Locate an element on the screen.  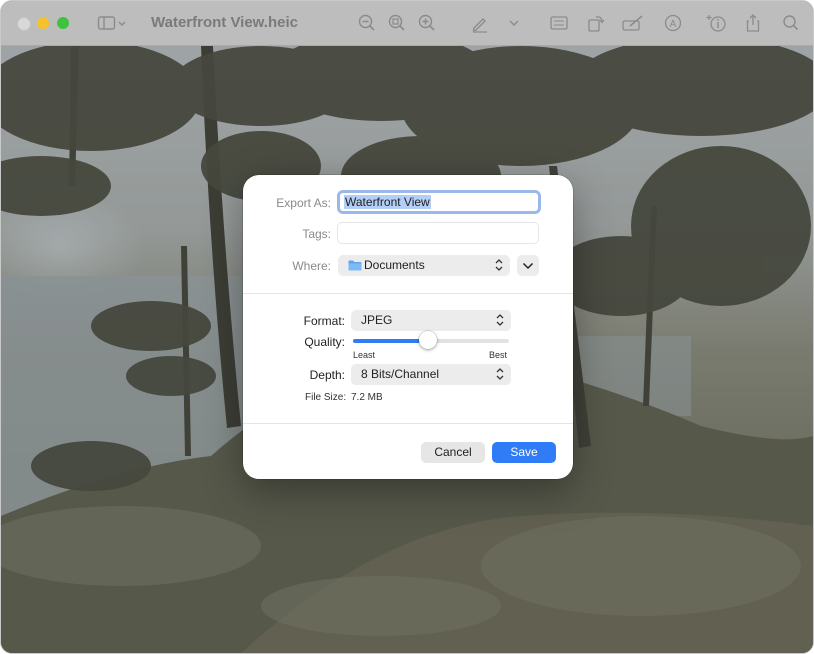
export-as-label: Export As: is located at coordinates (287, 203).